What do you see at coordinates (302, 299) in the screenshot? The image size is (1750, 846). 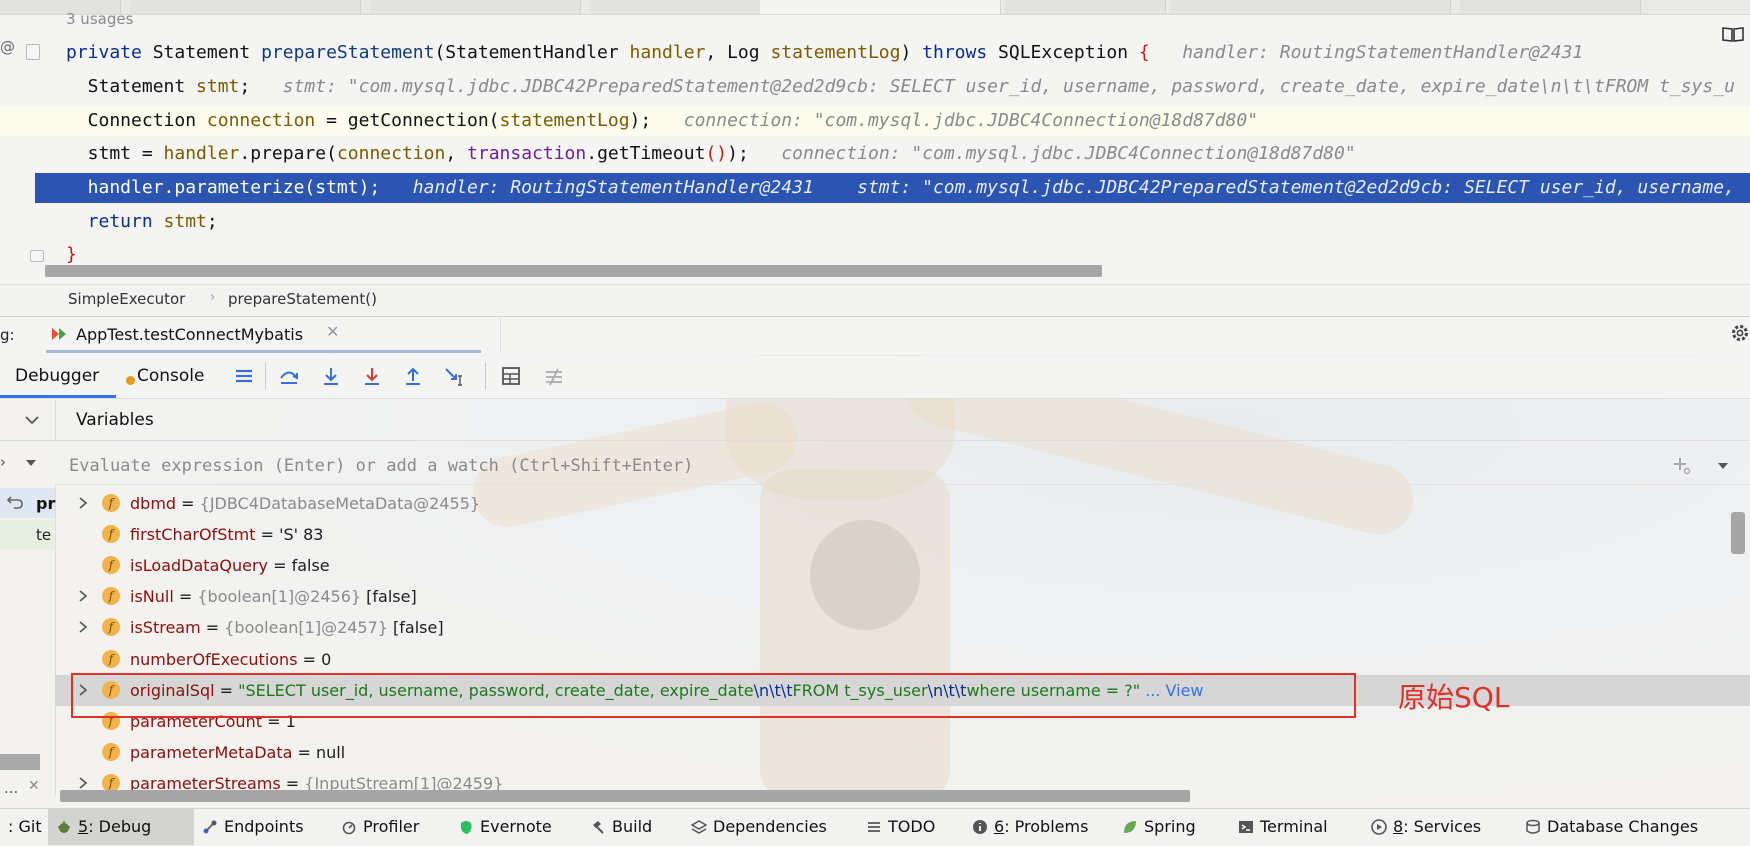 I see `breadcrumb-method: prepareStatement()` at bounding box center [302, 299].